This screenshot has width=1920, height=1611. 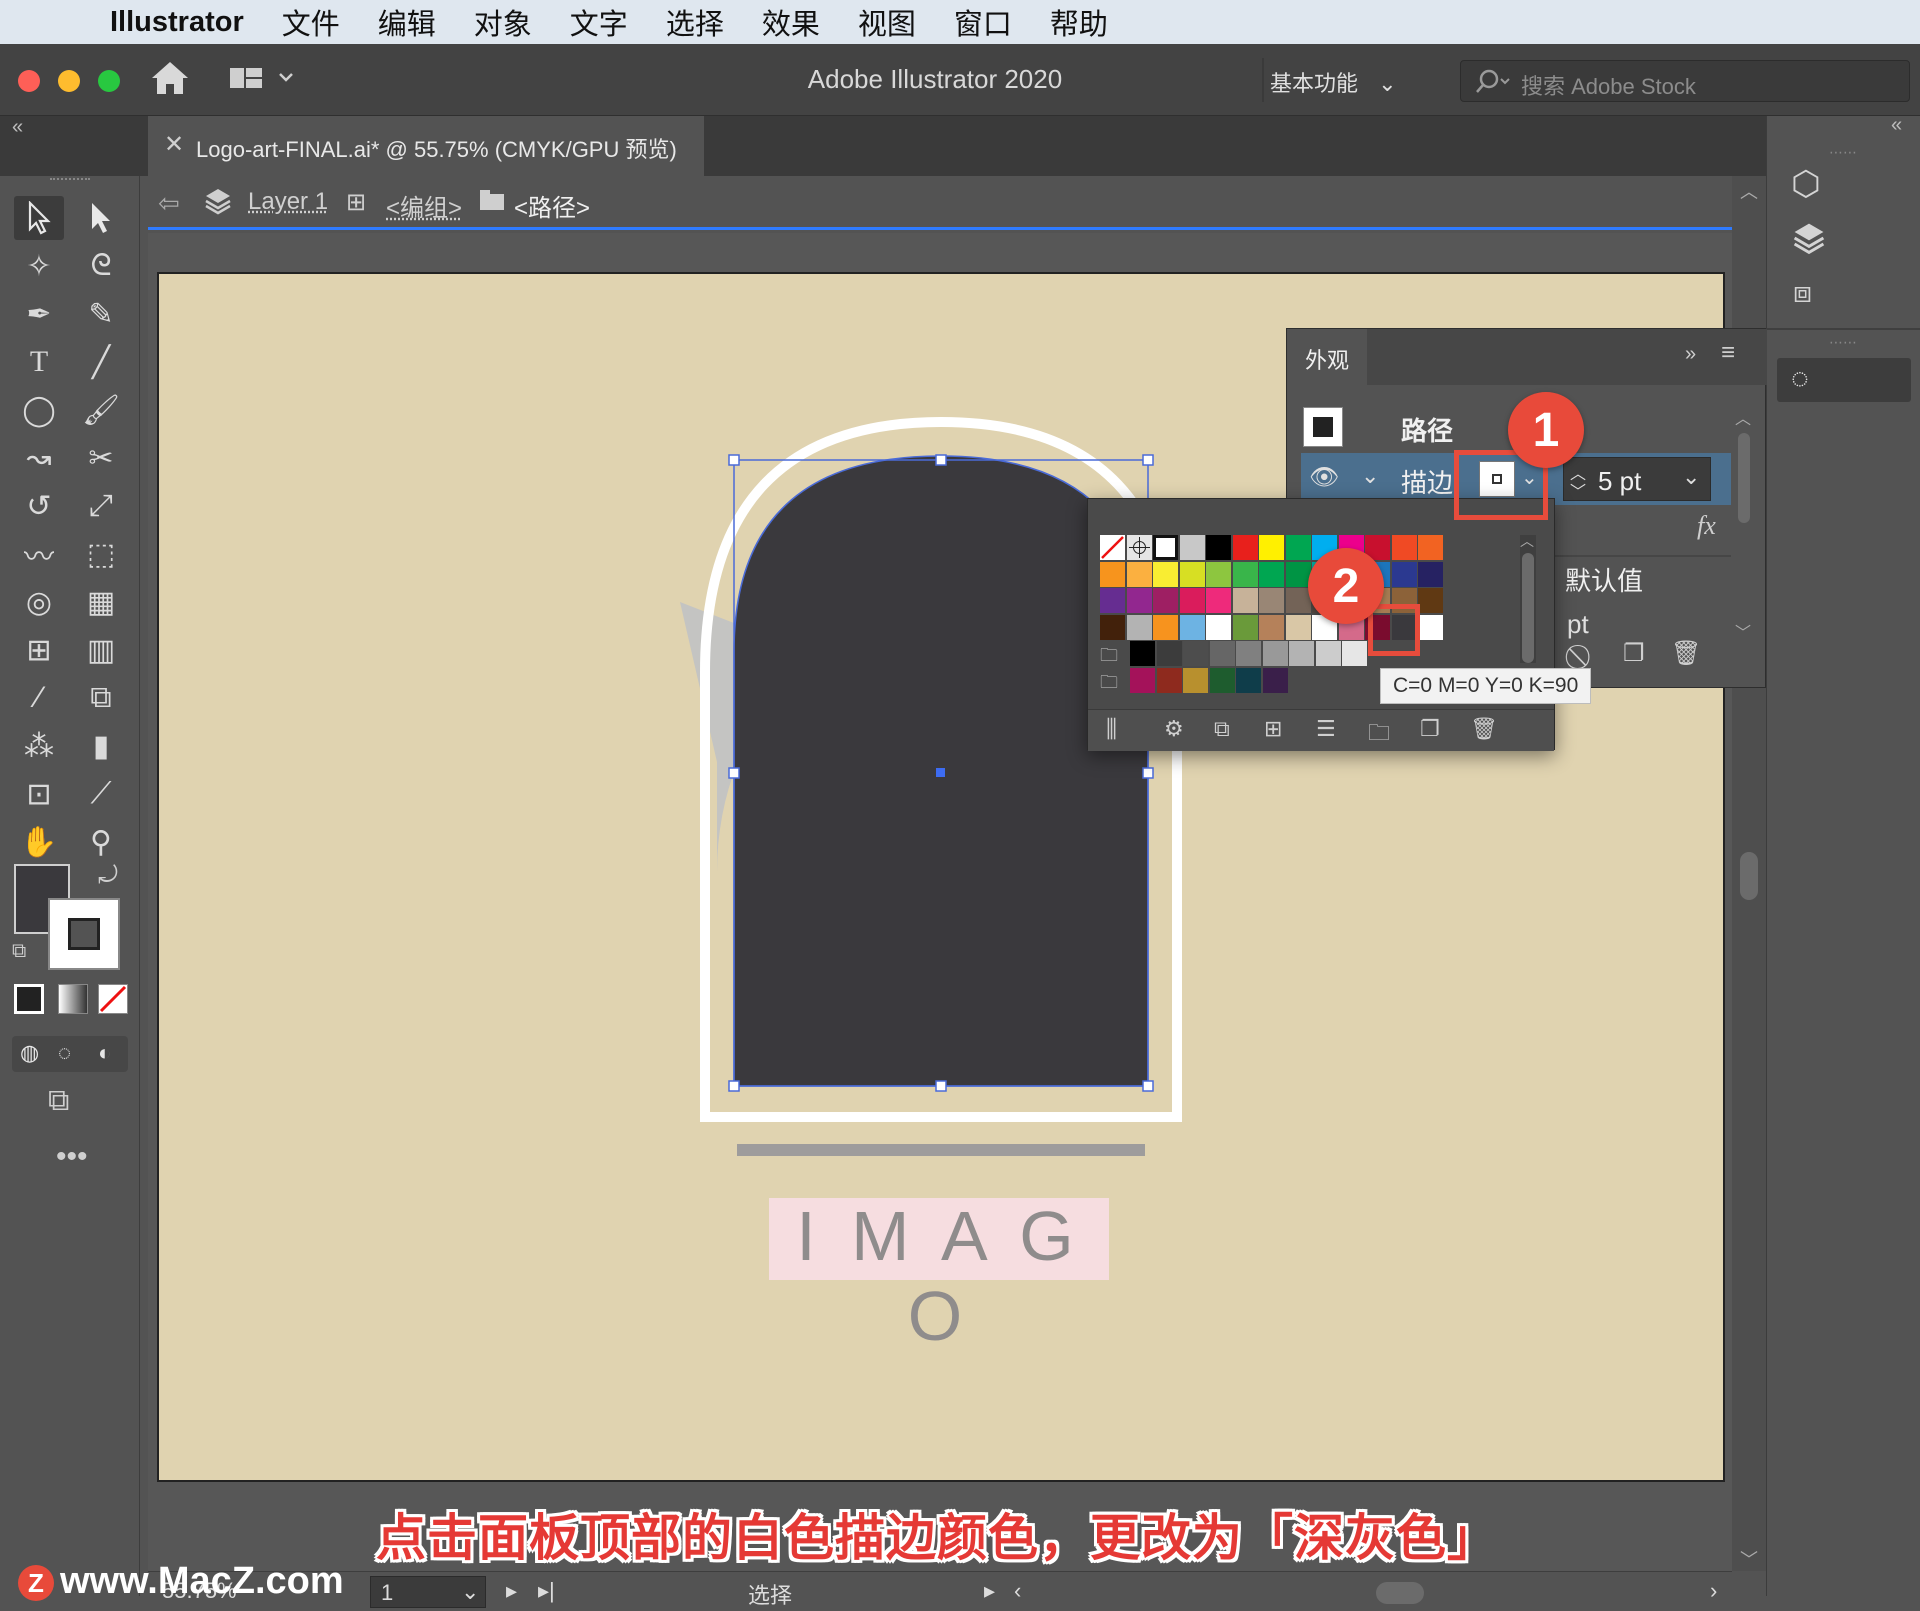 What do you see at coordinates (734, 1086) in the screenshot?
I see `handle-bottom-left` at bounding box center [734, 1086].